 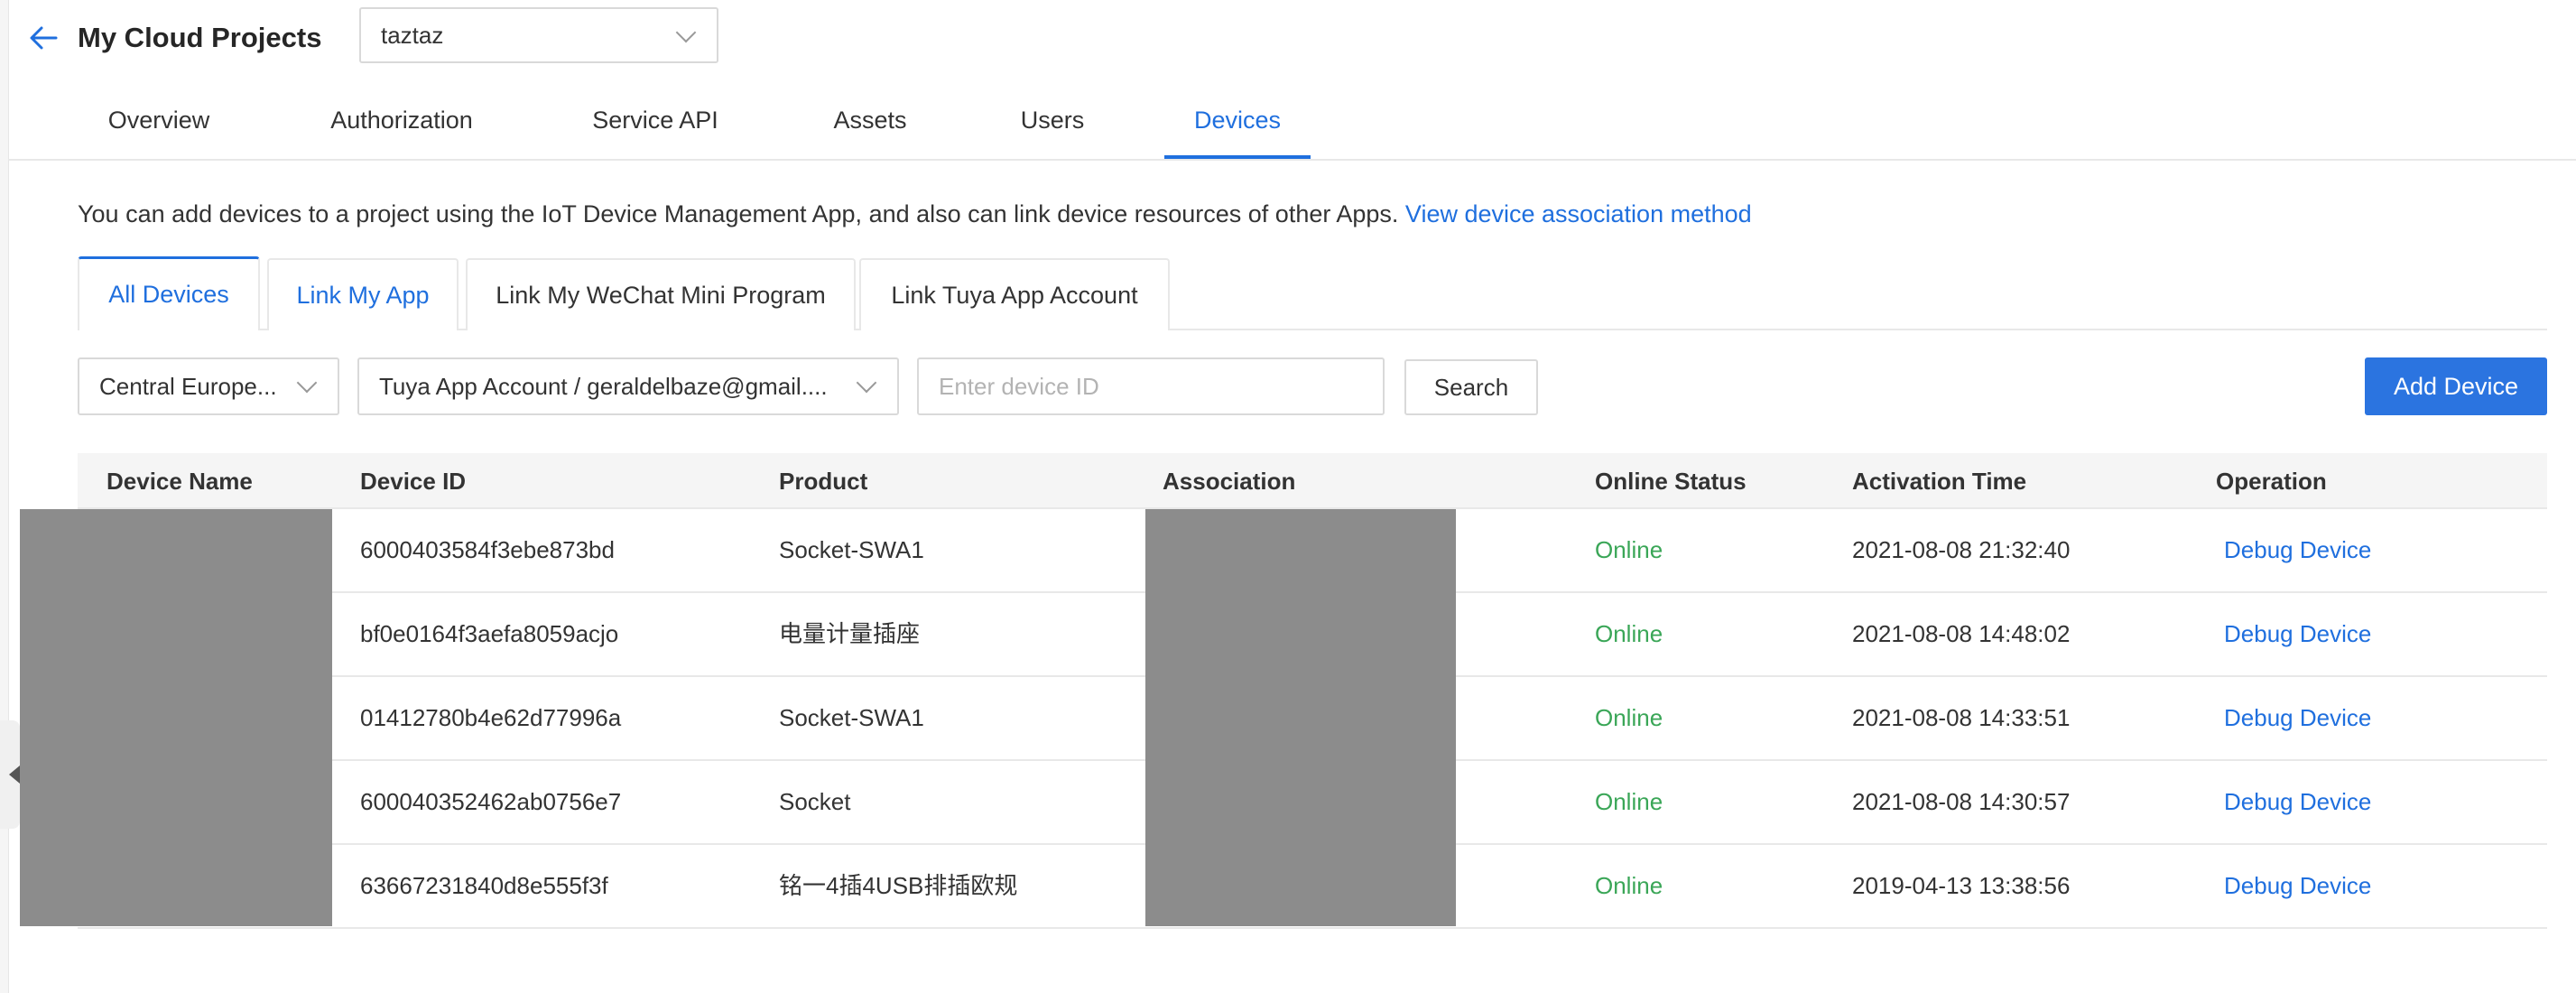 What do you see at coordinates (15, 775) in the screenshot?
I see `caret-left-icon` at bounding box center [15, 775].